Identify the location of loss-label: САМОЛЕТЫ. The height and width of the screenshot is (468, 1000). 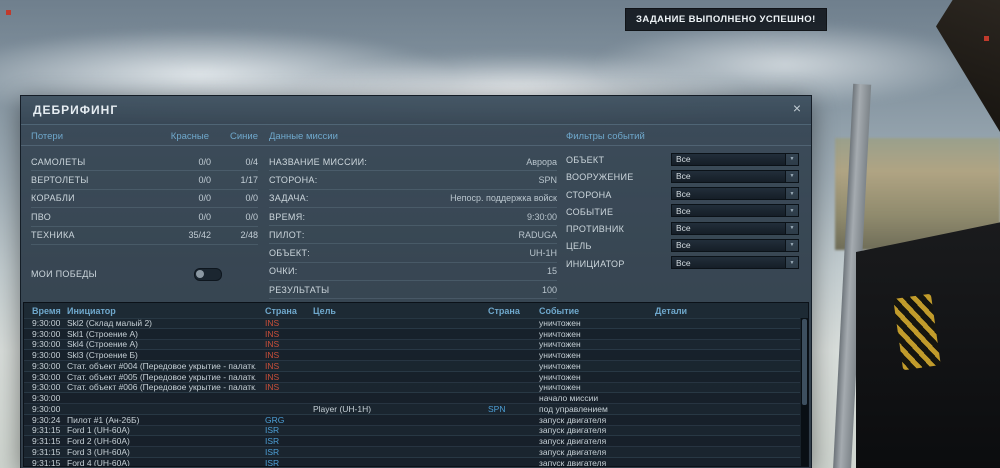
(58, 161).